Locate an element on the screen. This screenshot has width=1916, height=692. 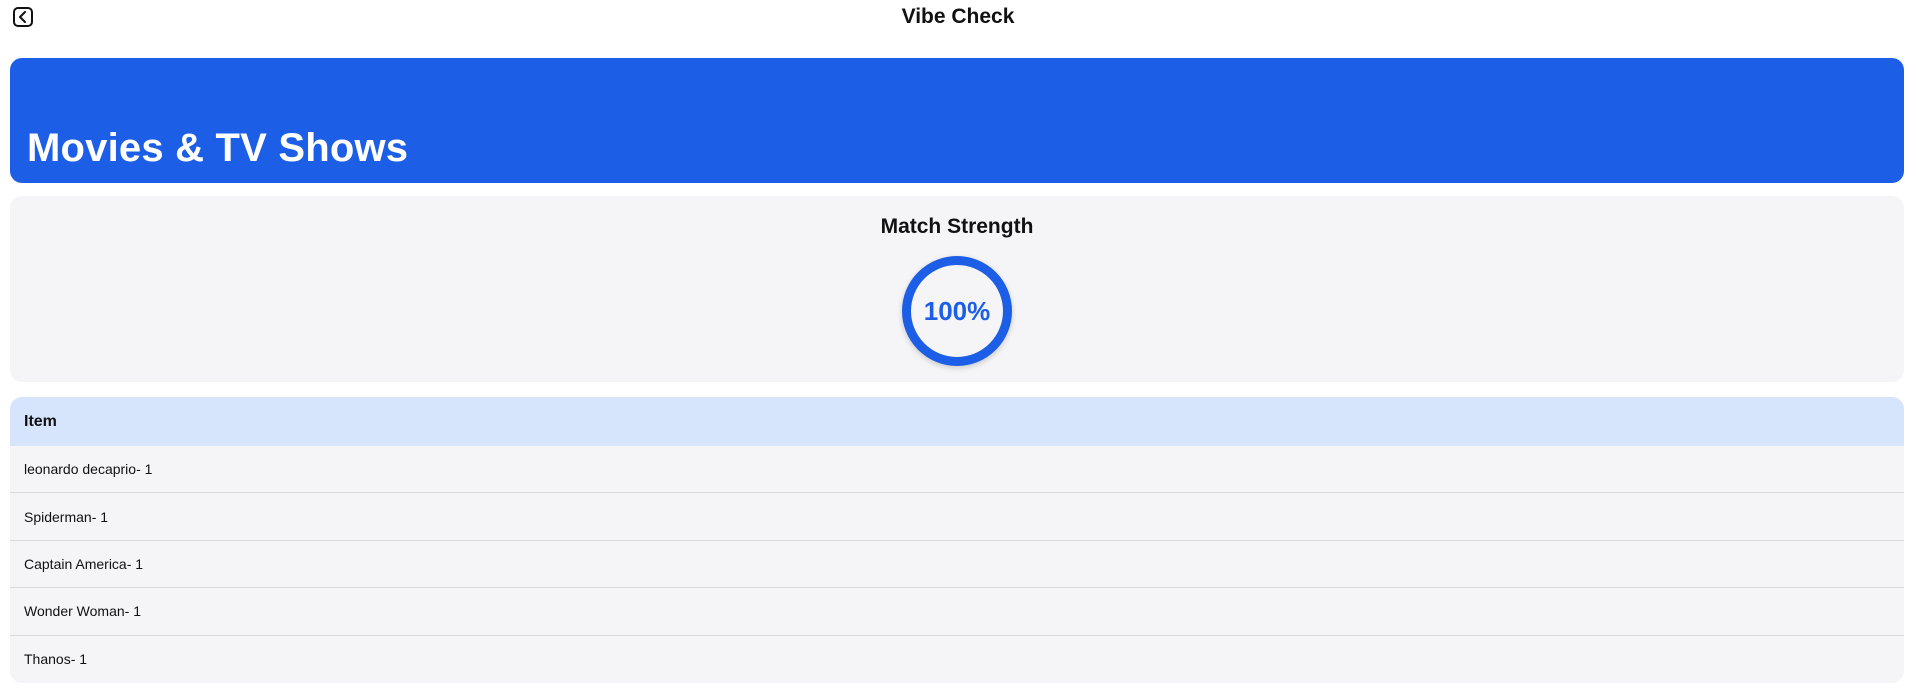
table-row: Captain America- 1 is located at coordinates (957, 565).